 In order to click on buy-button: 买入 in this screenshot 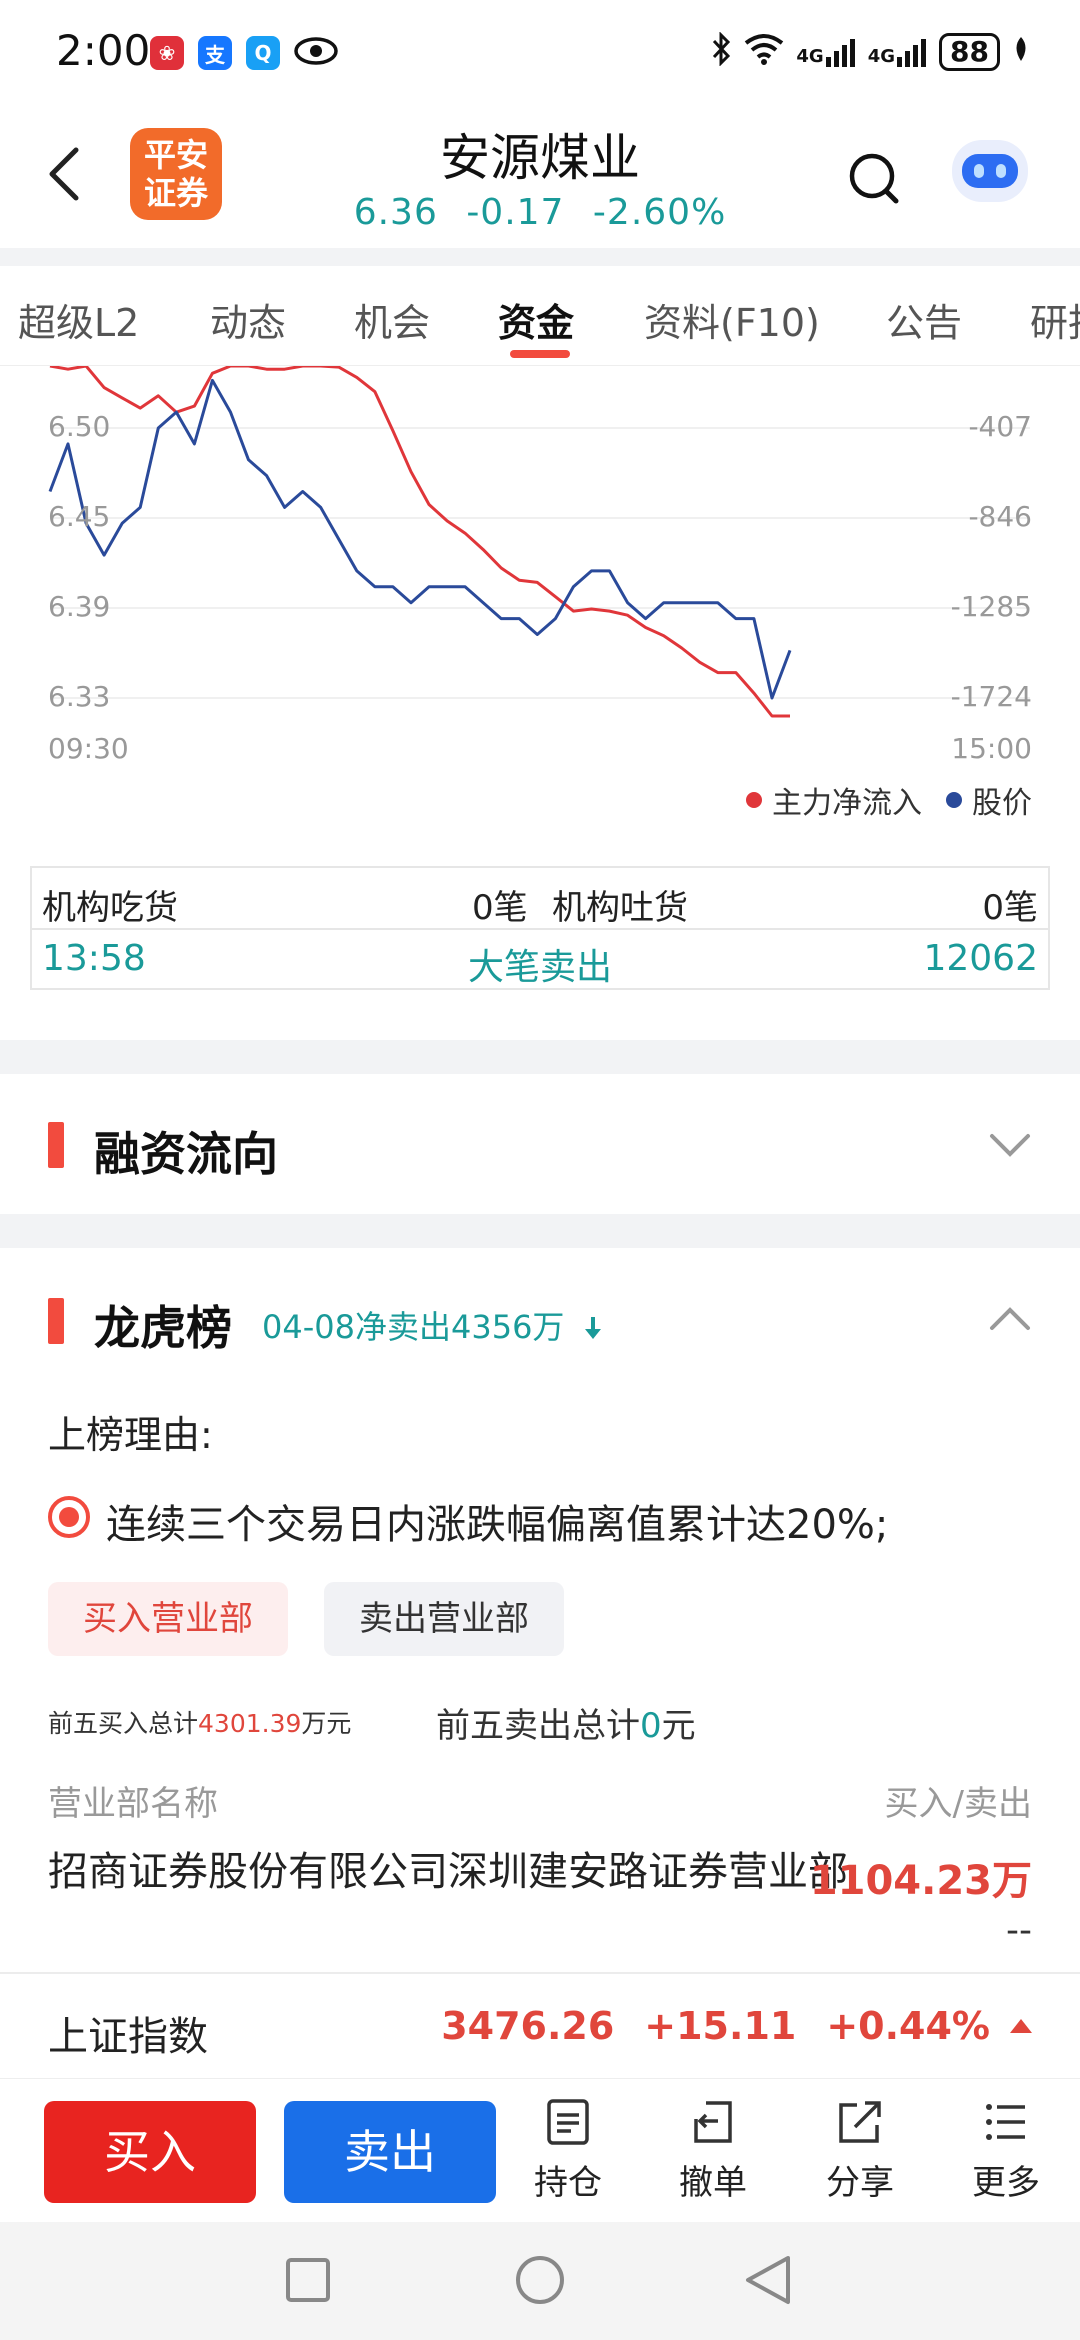, I will do `click(150, 2152)`.